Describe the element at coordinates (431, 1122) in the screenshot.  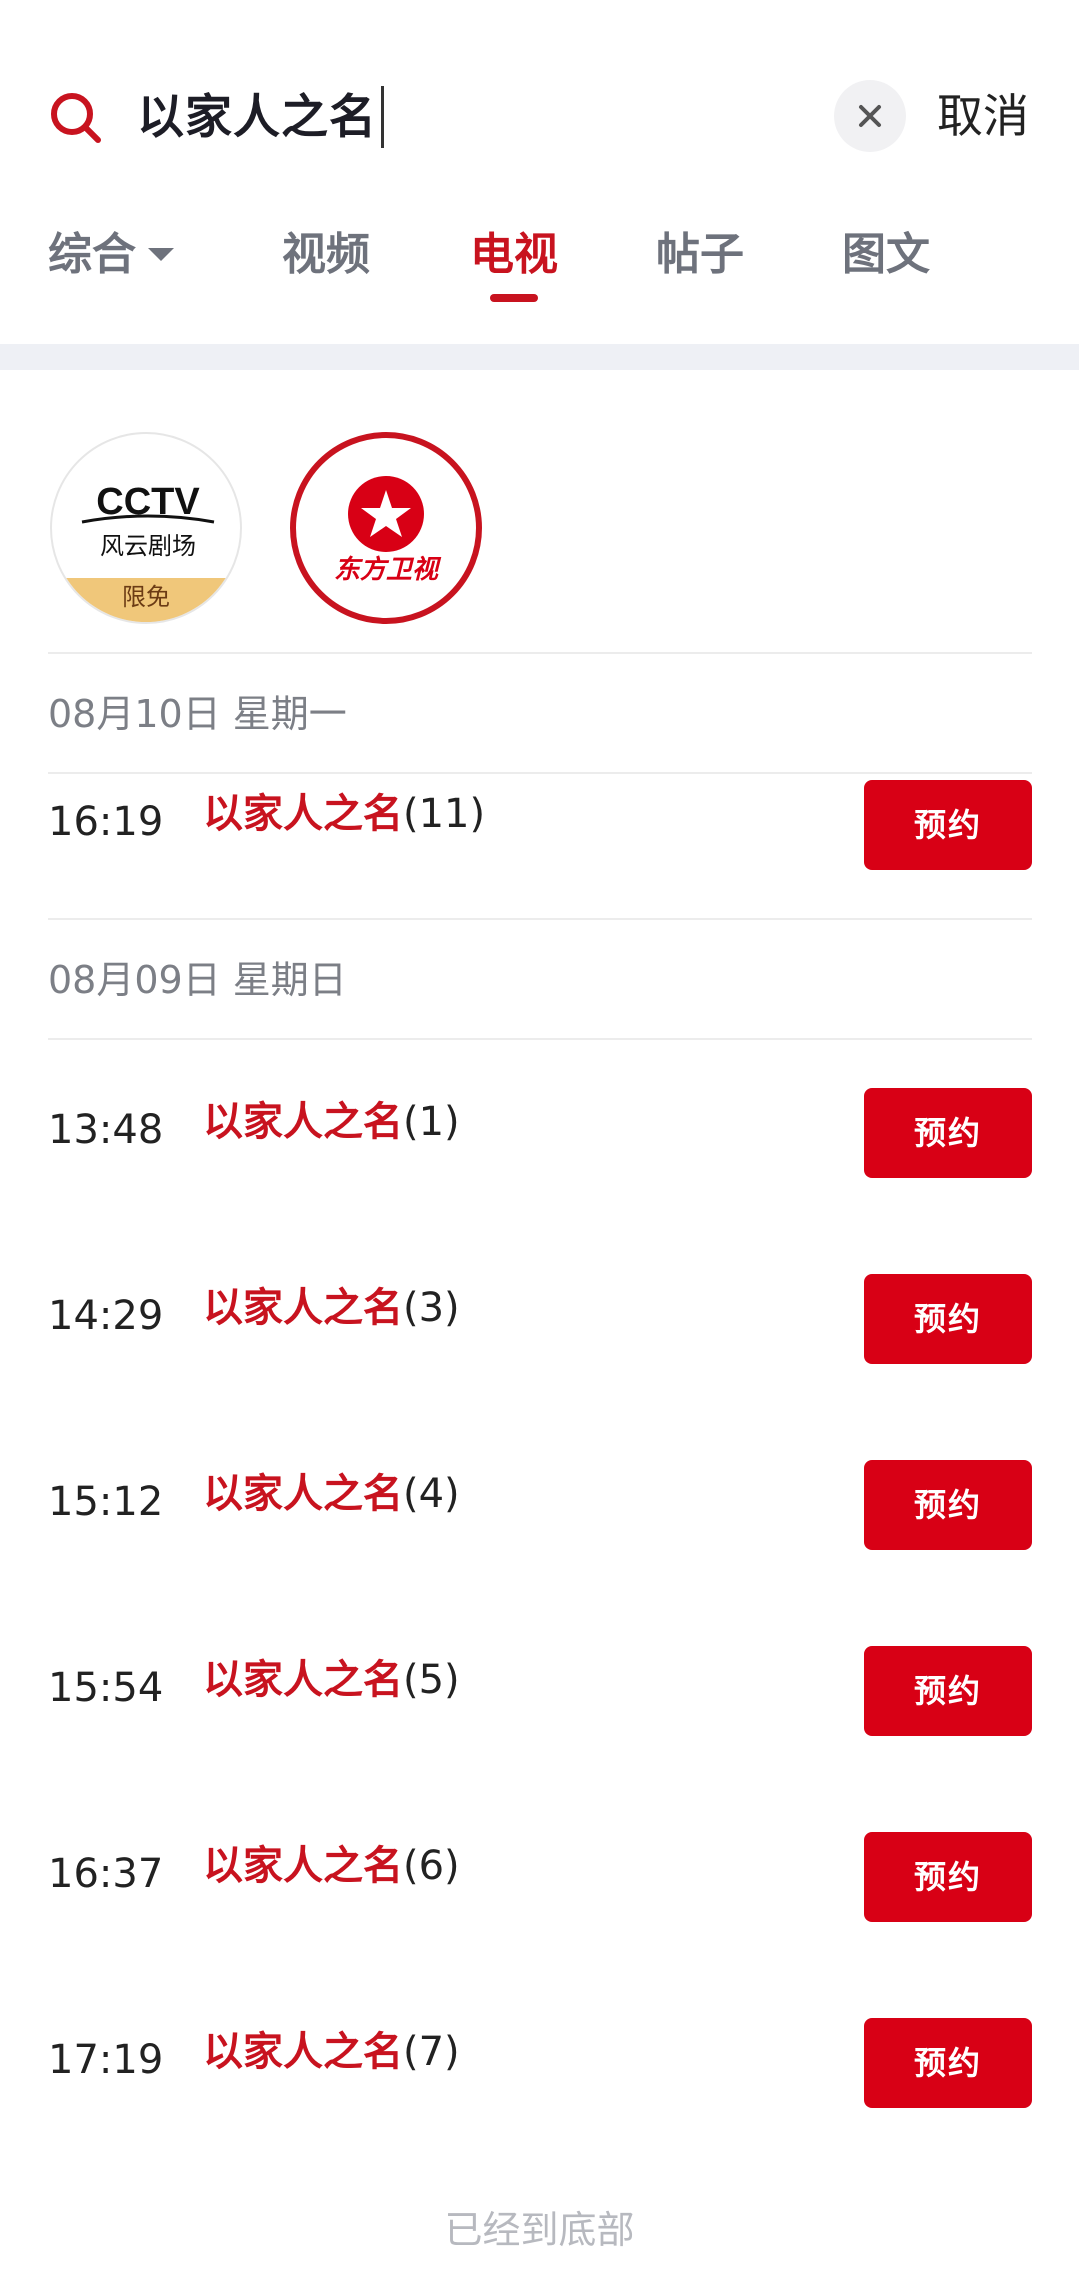
I see `program-episode: (1)` at that location.